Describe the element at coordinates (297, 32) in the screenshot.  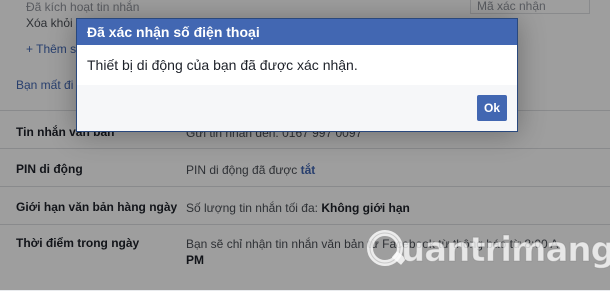
I see `dialog-title: Đã xác nhận số điện thoại` at that location.